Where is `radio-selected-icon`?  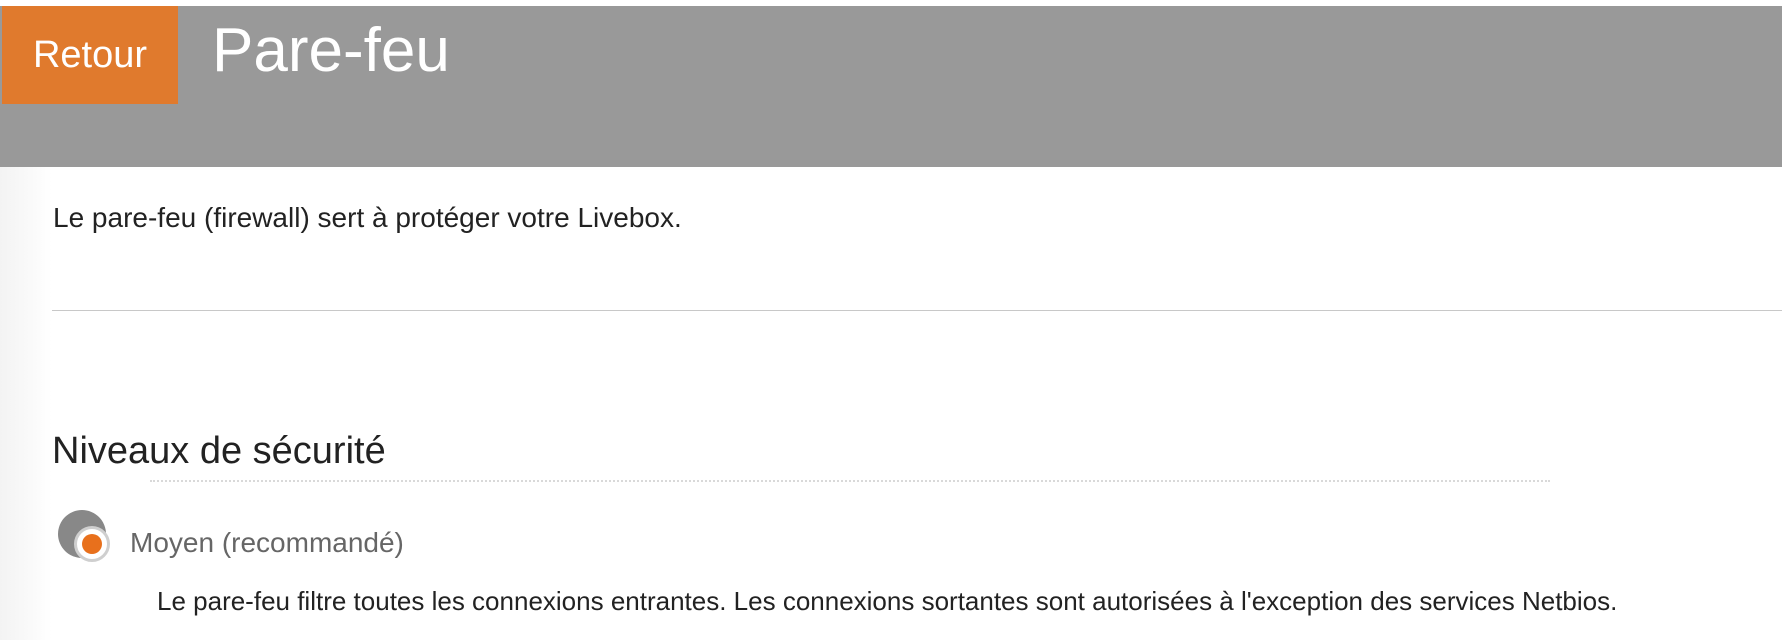
radio-selected-icon is located at coordinates (86, 538).